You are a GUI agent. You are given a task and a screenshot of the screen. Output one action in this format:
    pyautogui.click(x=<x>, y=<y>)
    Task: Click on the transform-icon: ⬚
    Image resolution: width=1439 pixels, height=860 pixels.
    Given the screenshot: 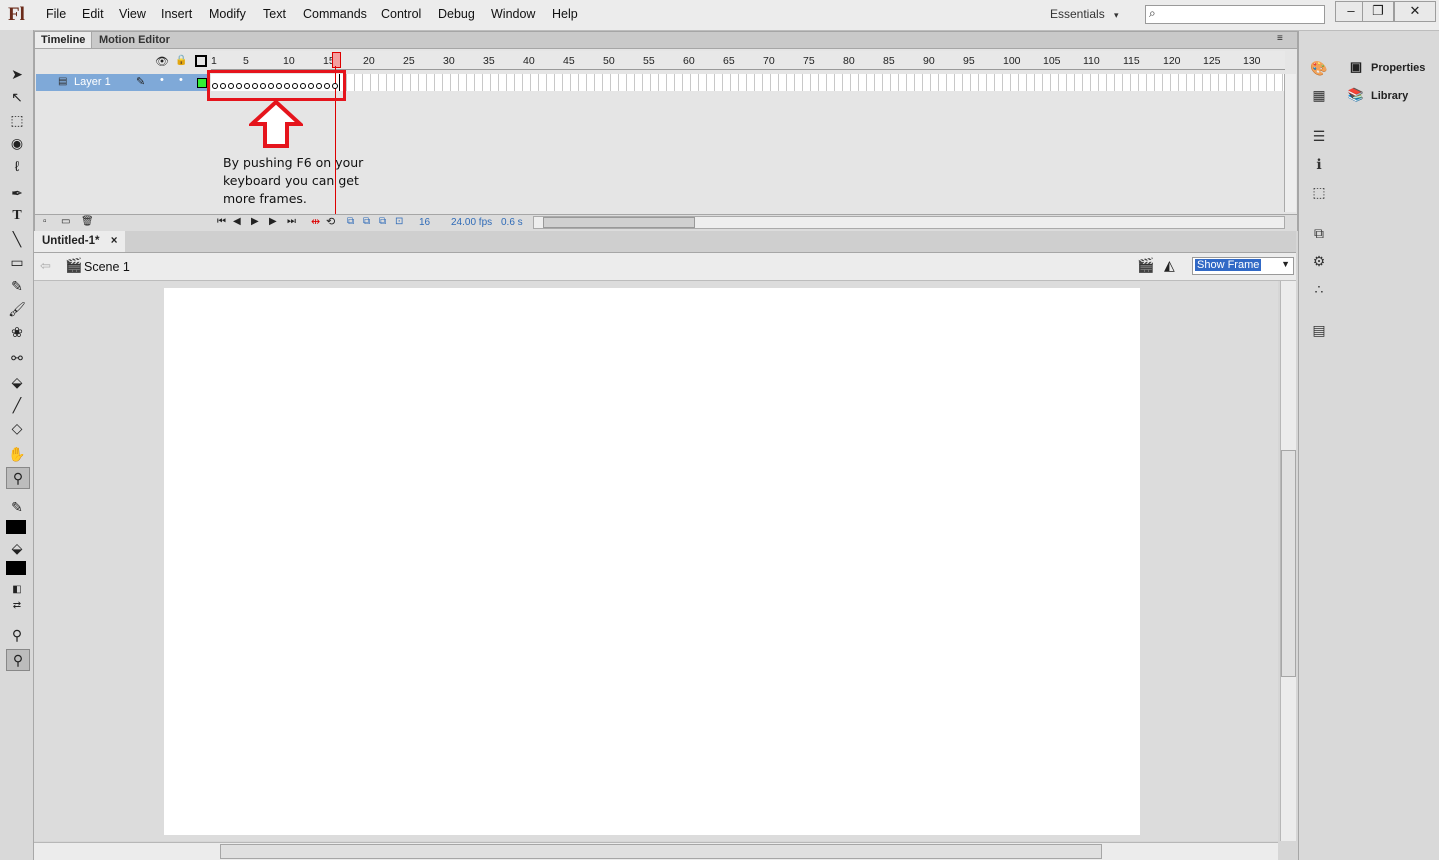 What is the action you would take?
    pyautogui.click(x=1319, y=192)
    